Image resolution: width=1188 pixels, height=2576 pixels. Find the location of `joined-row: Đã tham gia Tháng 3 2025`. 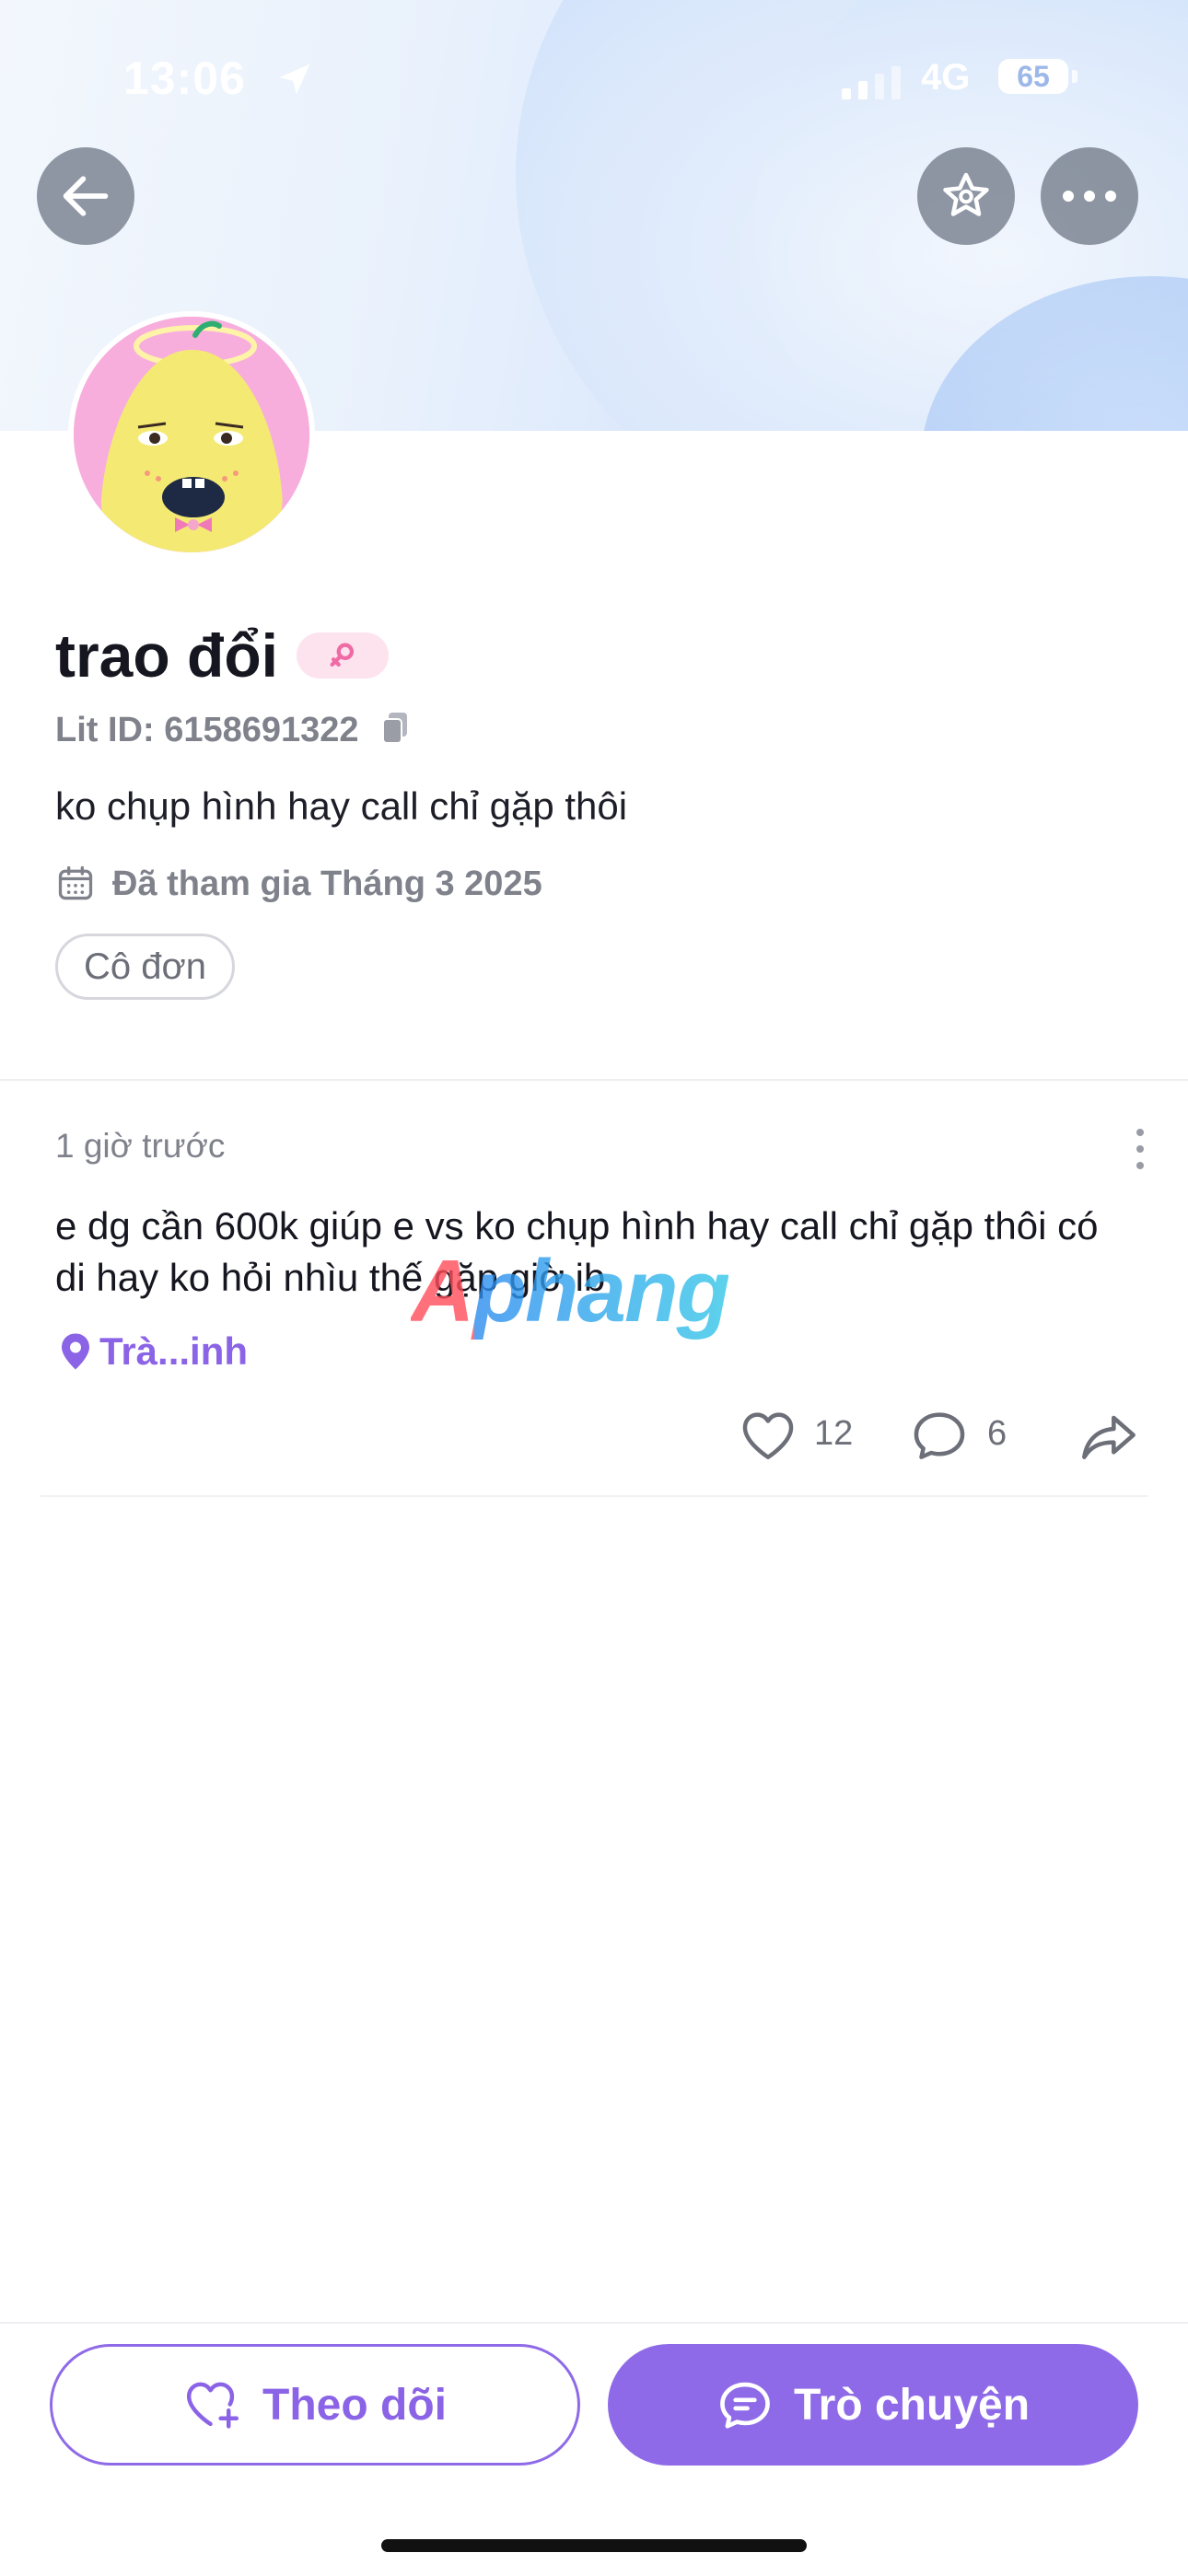

joined-row: Đã tham gia Tháng 3 2025 is located at coordinates (298, 884).